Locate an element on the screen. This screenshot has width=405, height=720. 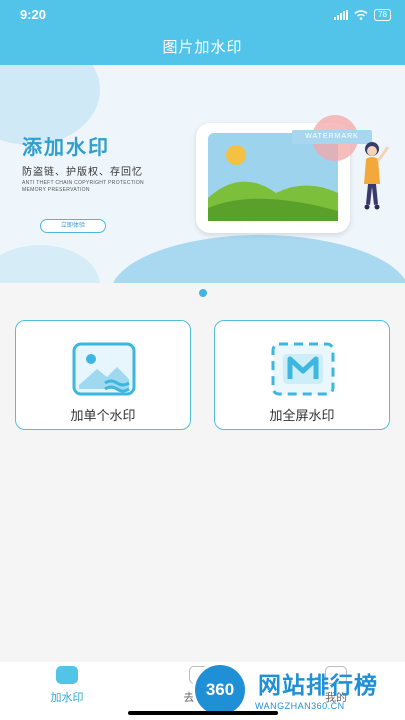
home-indicator is located at coordinates (203, 713).